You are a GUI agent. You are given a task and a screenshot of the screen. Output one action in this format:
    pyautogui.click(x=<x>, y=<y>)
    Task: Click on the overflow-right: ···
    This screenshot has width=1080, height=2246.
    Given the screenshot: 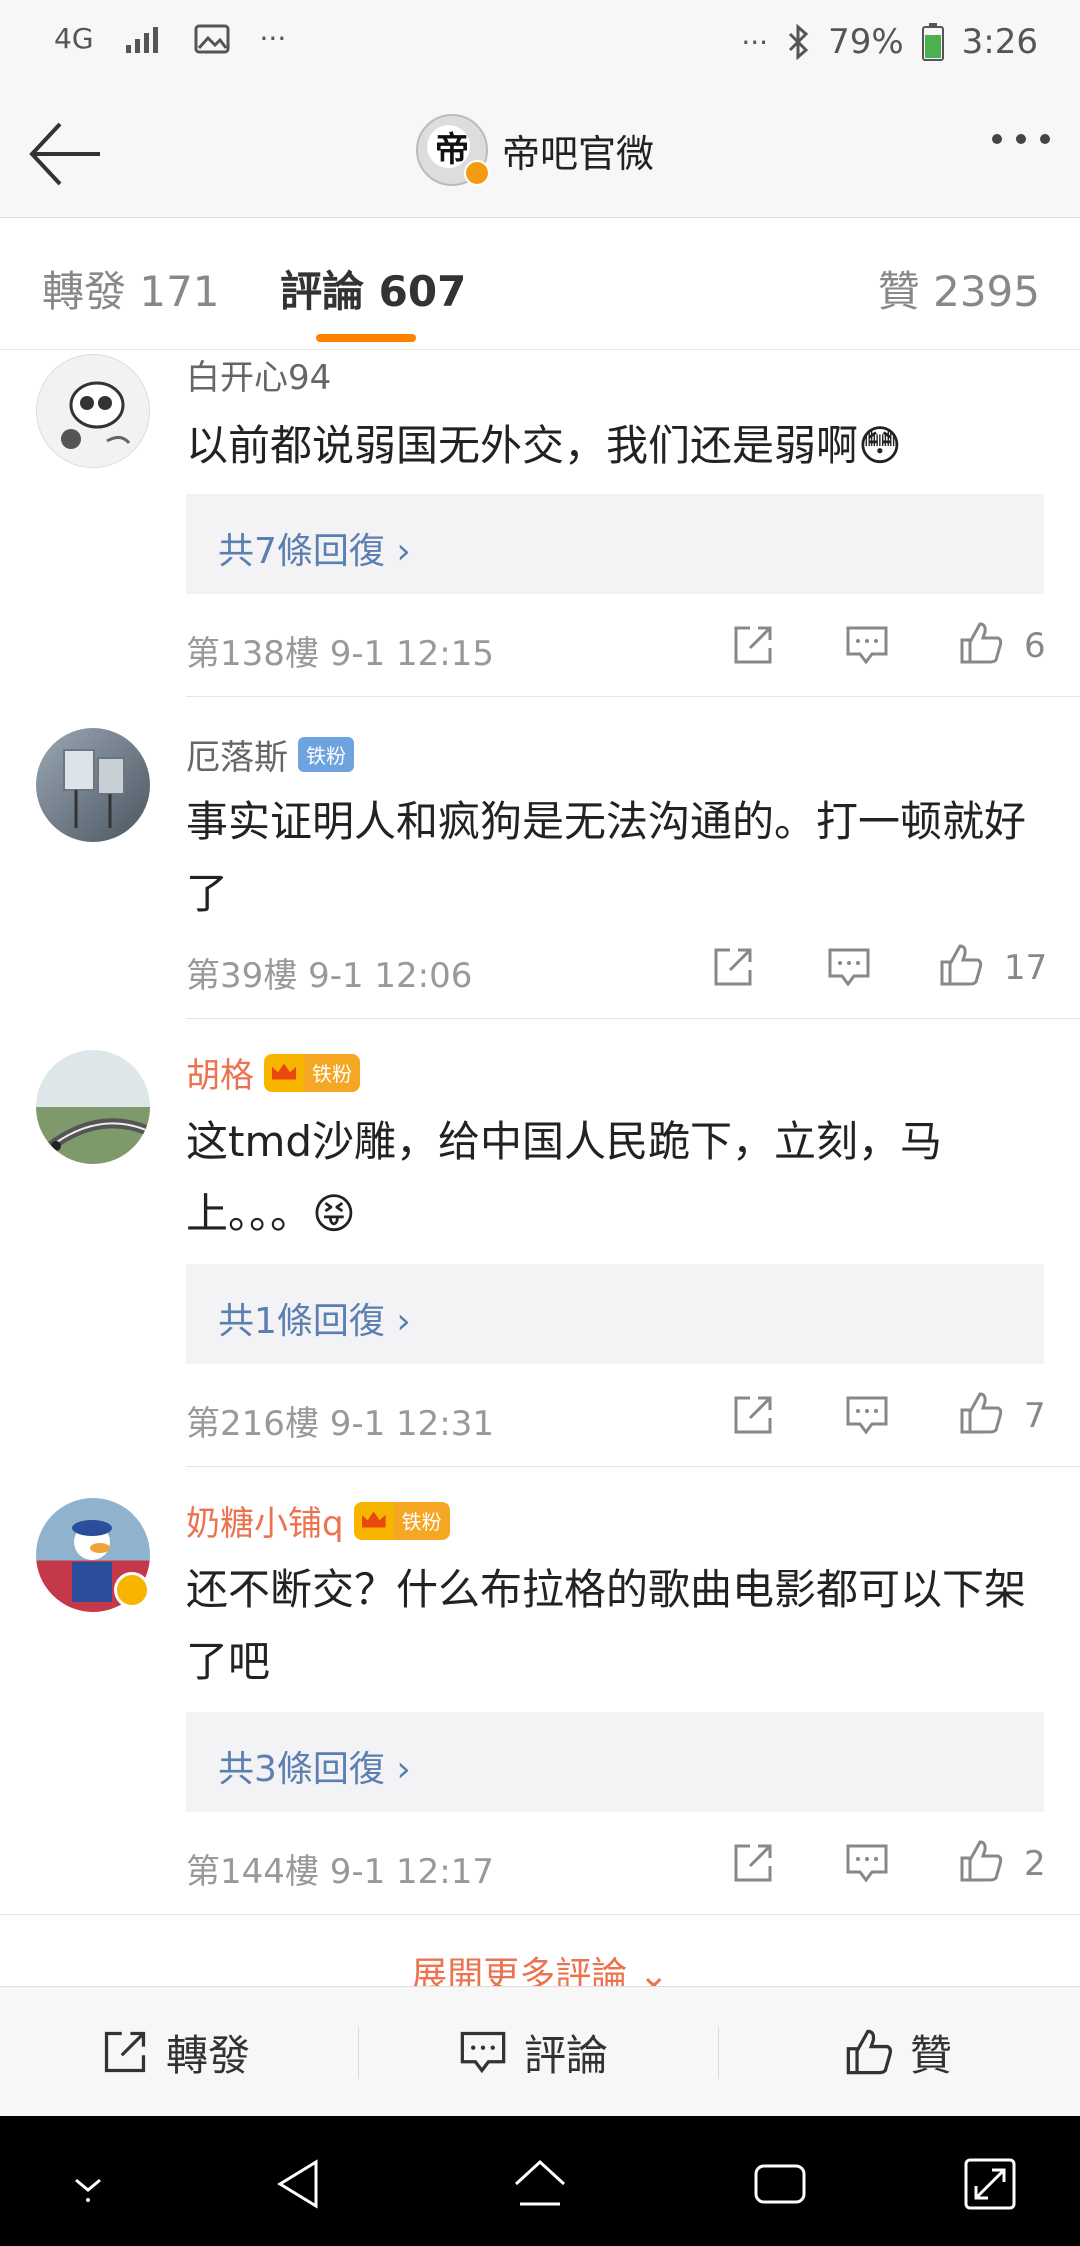 What is the action you would take?
    pyautogui.click(x=755, y=42)
    